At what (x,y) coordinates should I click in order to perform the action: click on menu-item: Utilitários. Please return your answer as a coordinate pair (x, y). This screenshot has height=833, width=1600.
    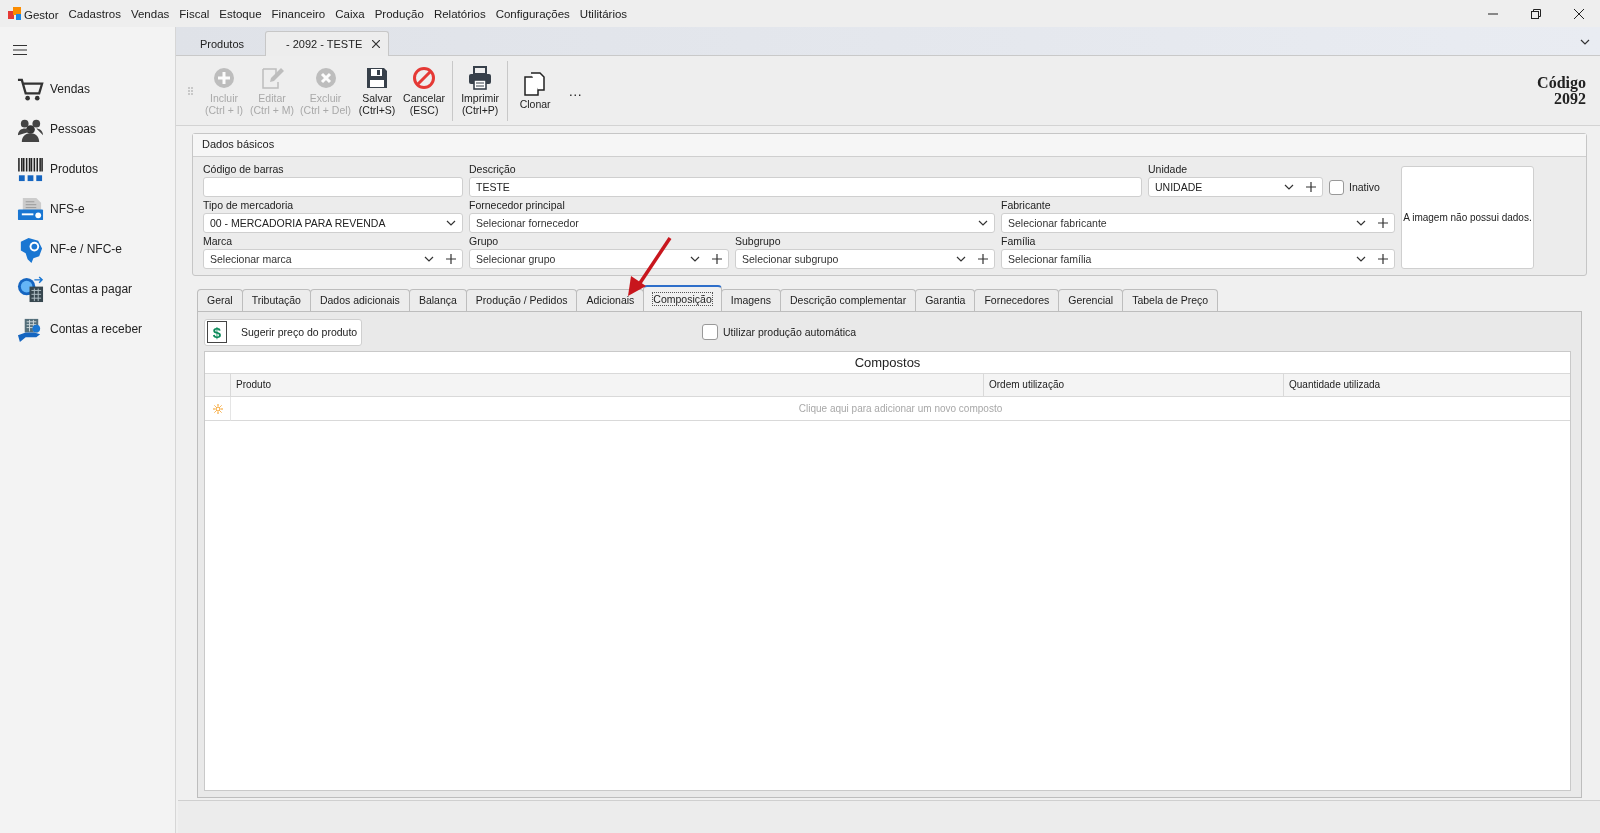
    Looking at the image, I should click on (603, 13).